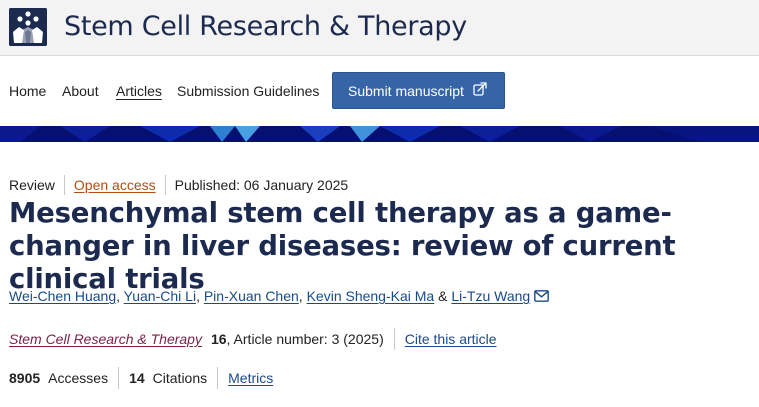 The width and height of the screenshot is (759, 407). What do you see at coordinates (139, 91) in the screenshot?
I see `nav-item-articles: Articles` at bounding box center [139, 91].